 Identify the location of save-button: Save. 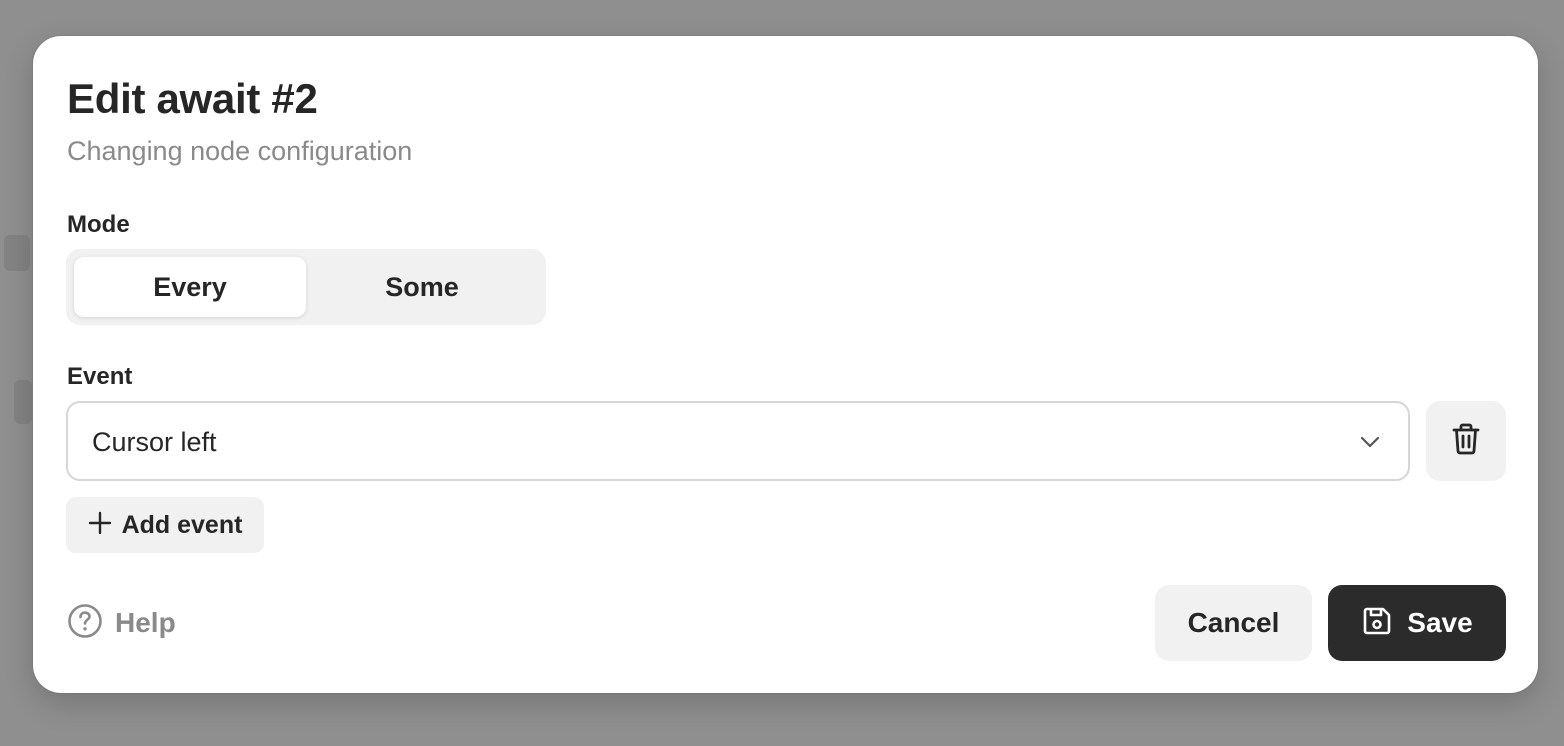
(1417, 623).